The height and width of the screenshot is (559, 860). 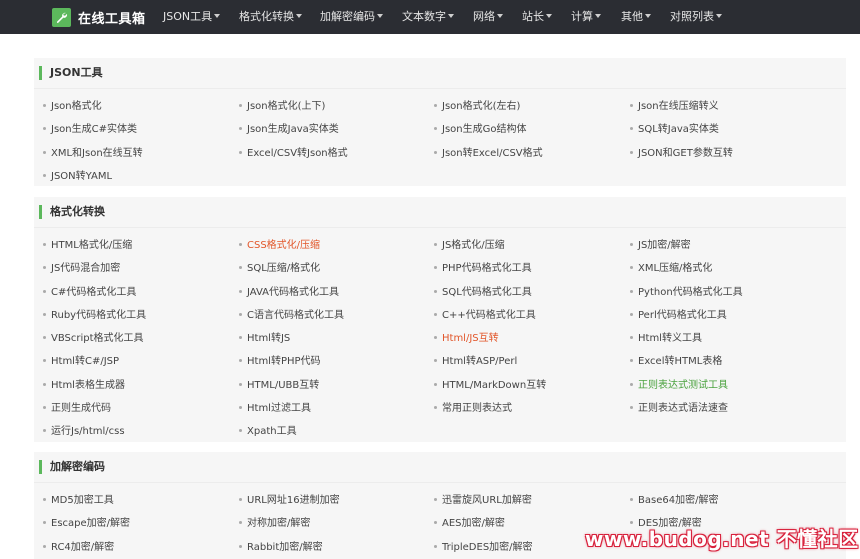 I want to click on tool-link: SQL压缩/格式化, so click(x=279, y=266).